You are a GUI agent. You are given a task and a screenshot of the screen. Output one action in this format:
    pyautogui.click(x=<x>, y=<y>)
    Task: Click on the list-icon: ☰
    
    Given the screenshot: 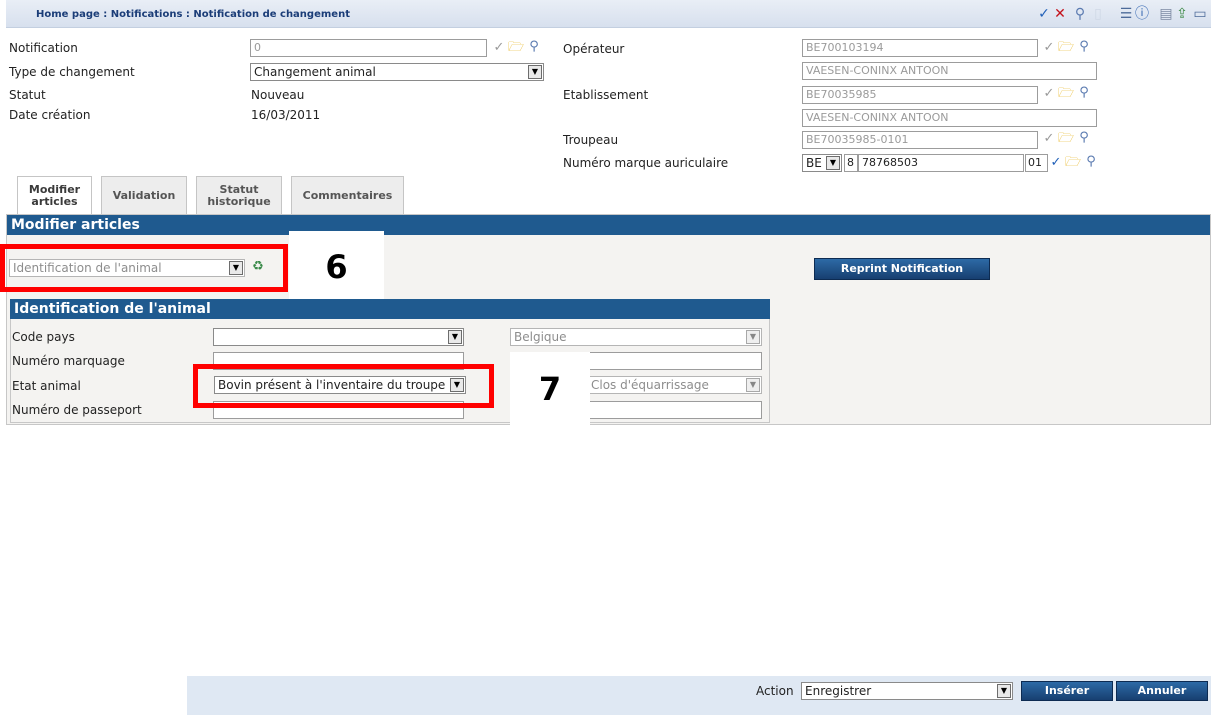 What is the action you would take?
    pyautogui.click(x=1126, y=14)
    